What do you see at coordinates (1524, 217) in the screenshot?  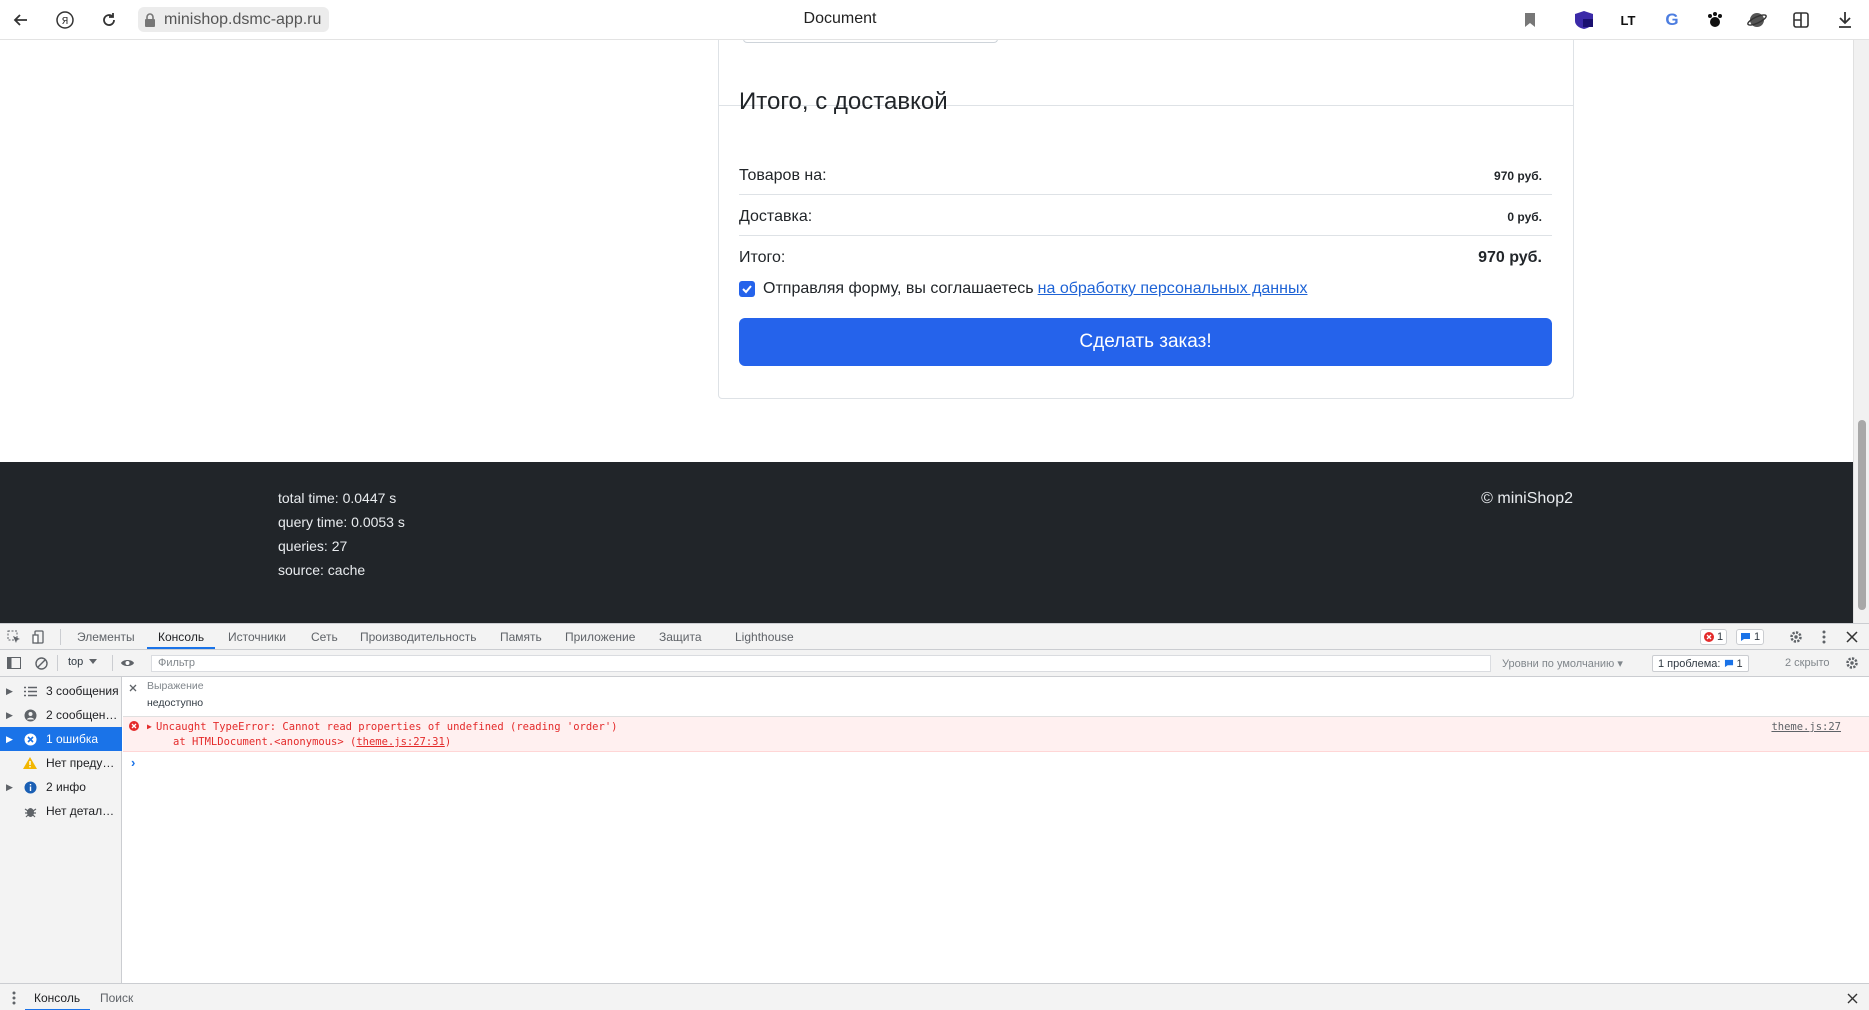 I see `delivery-value: 0 руб.` at bounding box center [1524, 217].